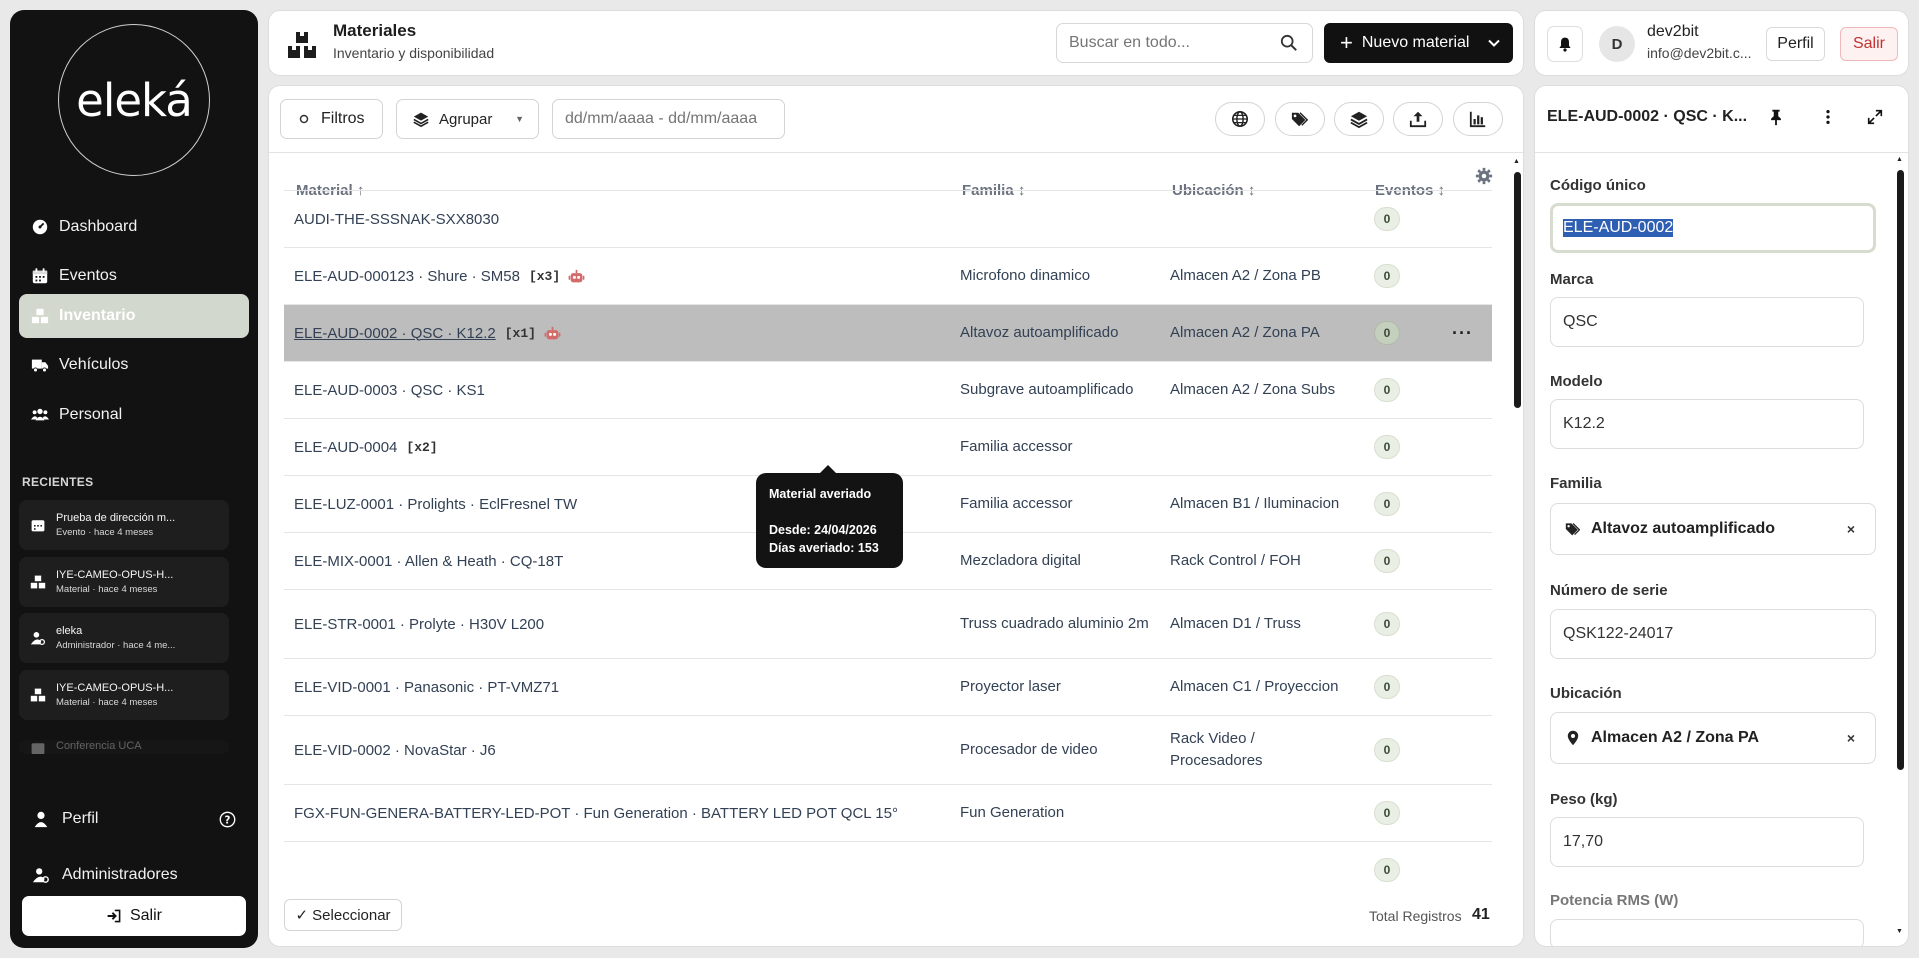 This screenshot has width=1919, height=958. What do you see at coordinates (1707, 322) in the screenshot?
I see `brand-input: QSC` at bounding box center [1707, 322].